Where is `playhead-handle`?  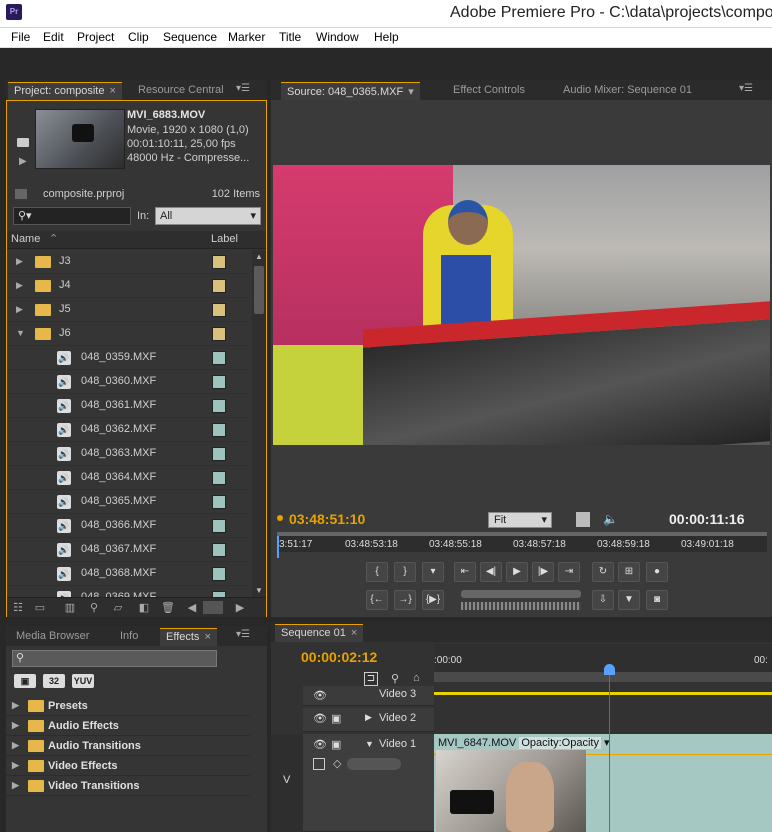 playhead-handle is located at coordinates (609, 669).